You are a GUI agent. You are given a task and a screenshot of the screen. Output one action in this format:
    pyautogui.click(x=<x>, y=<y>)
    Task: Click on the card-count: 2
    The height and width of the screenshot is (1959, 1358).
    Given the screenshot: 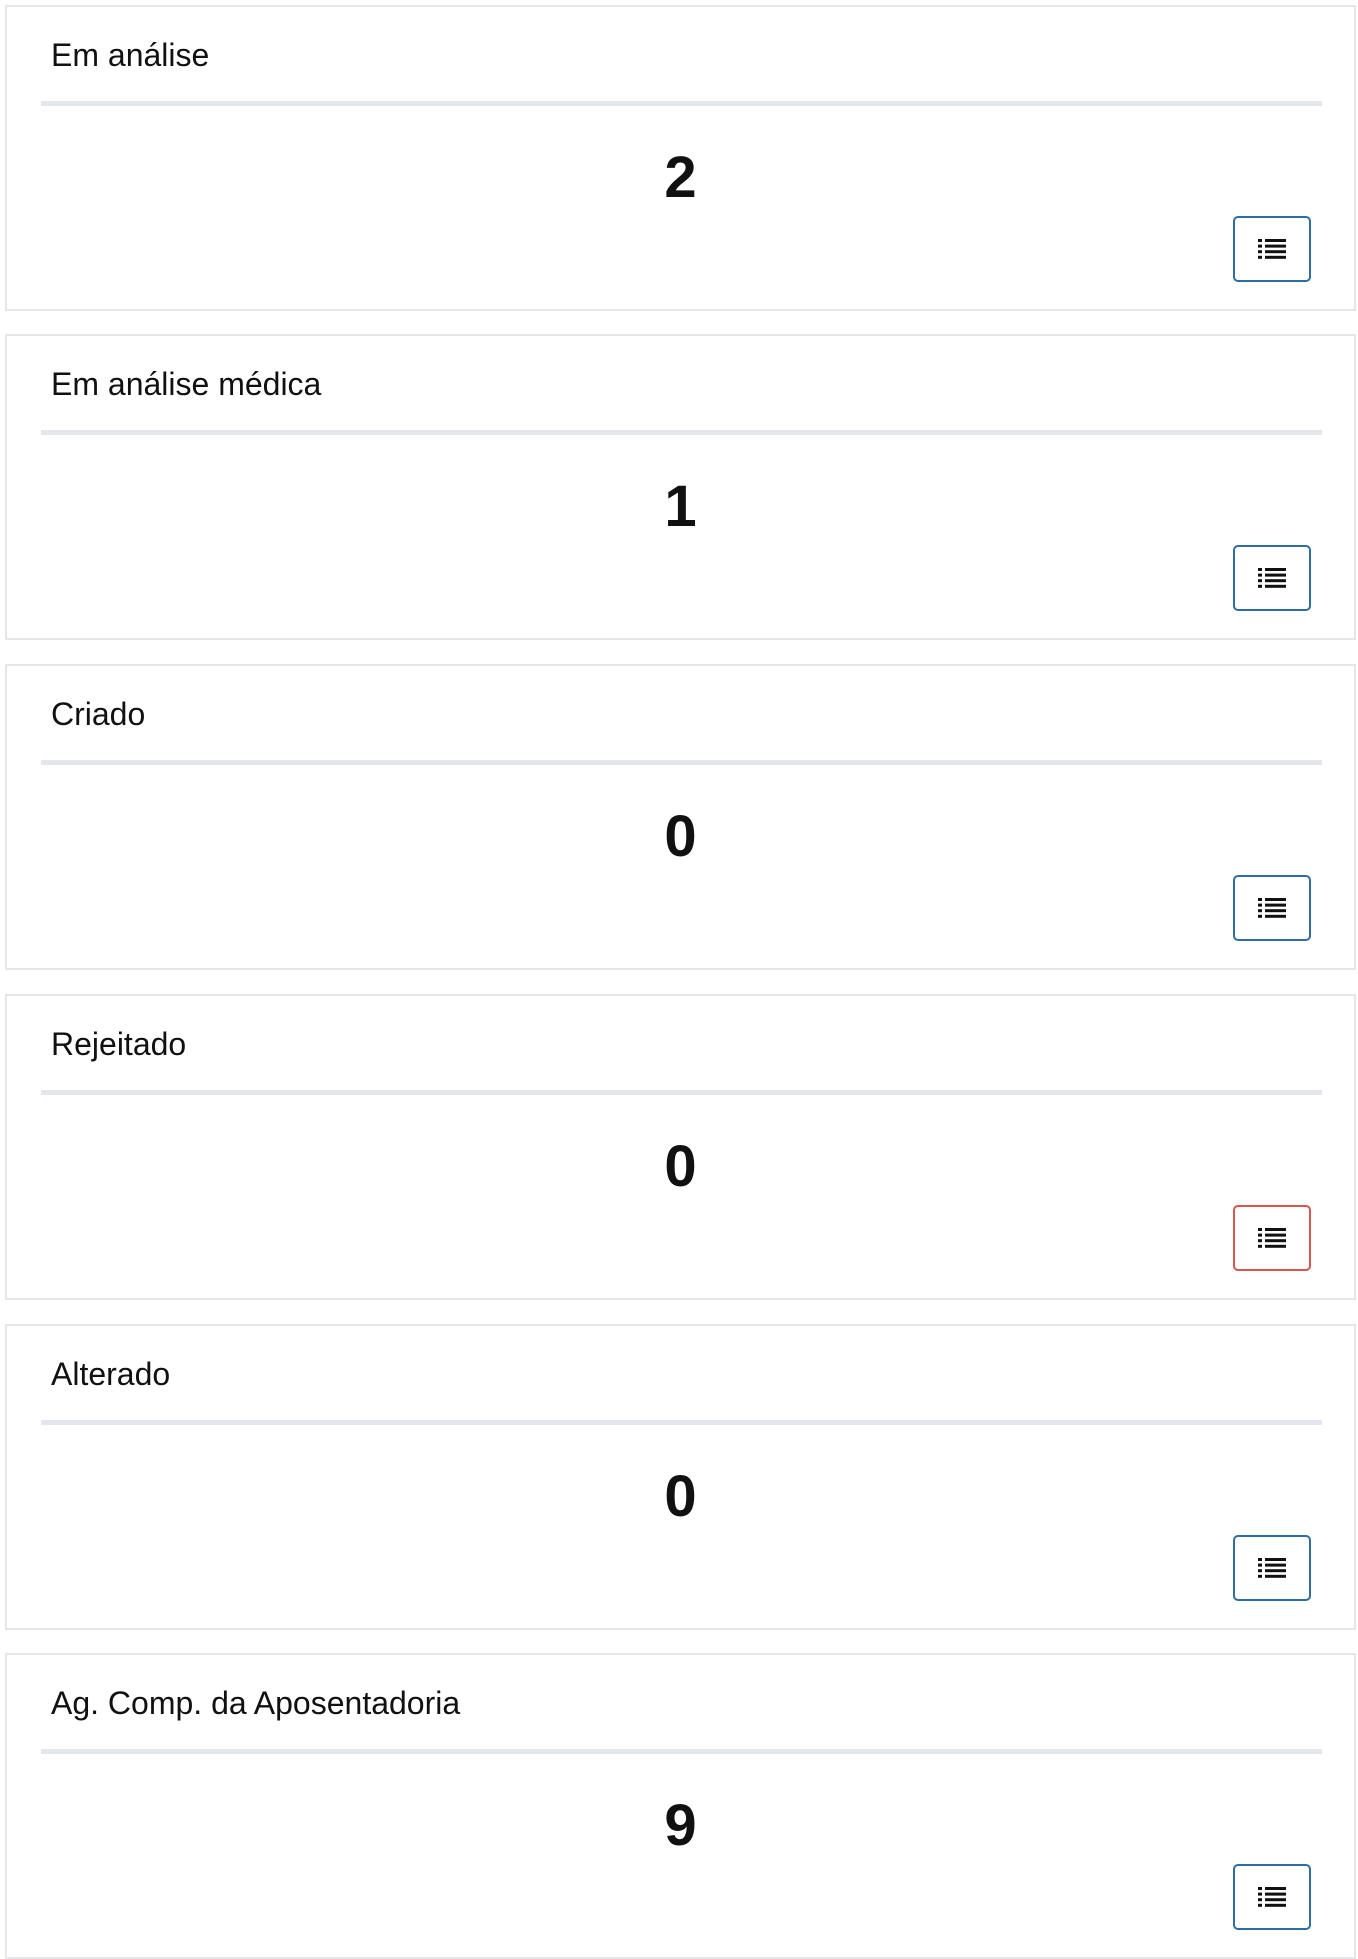 What is the action you would take?
    pyautogui.click(x=680, y=177)
    